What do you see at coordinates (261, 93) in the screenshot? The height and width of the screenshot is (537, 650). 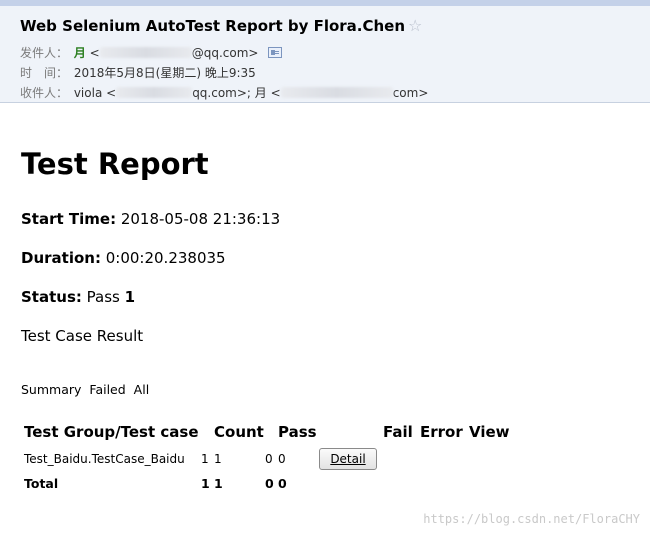 I see `recipient-name-2: 月` at bounding box center [261, 93].